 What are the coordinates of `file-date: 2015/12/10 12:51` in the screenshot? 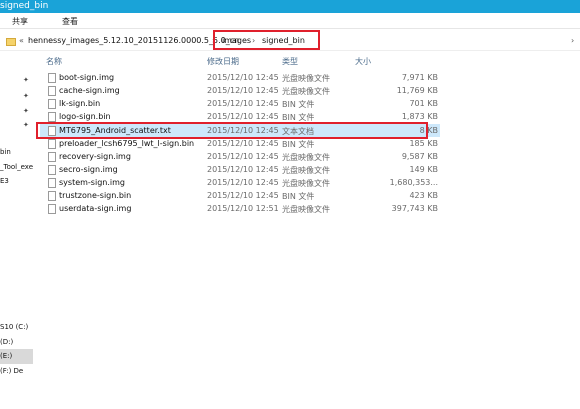 It's located at (243, 208).